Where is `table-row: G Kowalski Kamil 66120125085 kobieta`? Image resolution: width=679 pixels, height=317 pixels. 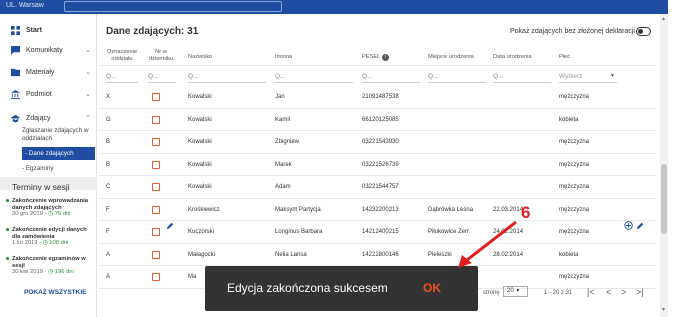 table-row: G Kowalski Kamil 66120125085 kobieta is located at coordinates (377, 120).